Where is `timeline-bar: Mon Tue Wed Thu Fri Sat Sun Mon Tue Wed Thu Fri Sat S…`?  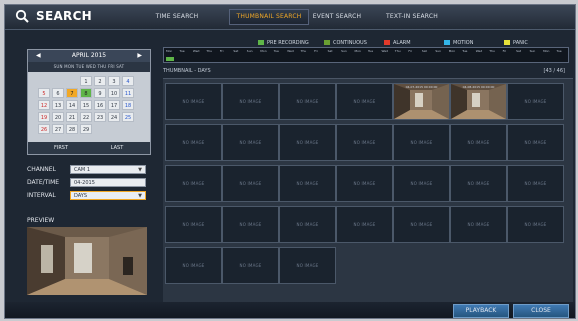 timeline-bar: Mon Tue Wed Thu Fri Sat Sun Mon Tue Wed Thu Fri Sat S… is located at coordinates (366, 55).